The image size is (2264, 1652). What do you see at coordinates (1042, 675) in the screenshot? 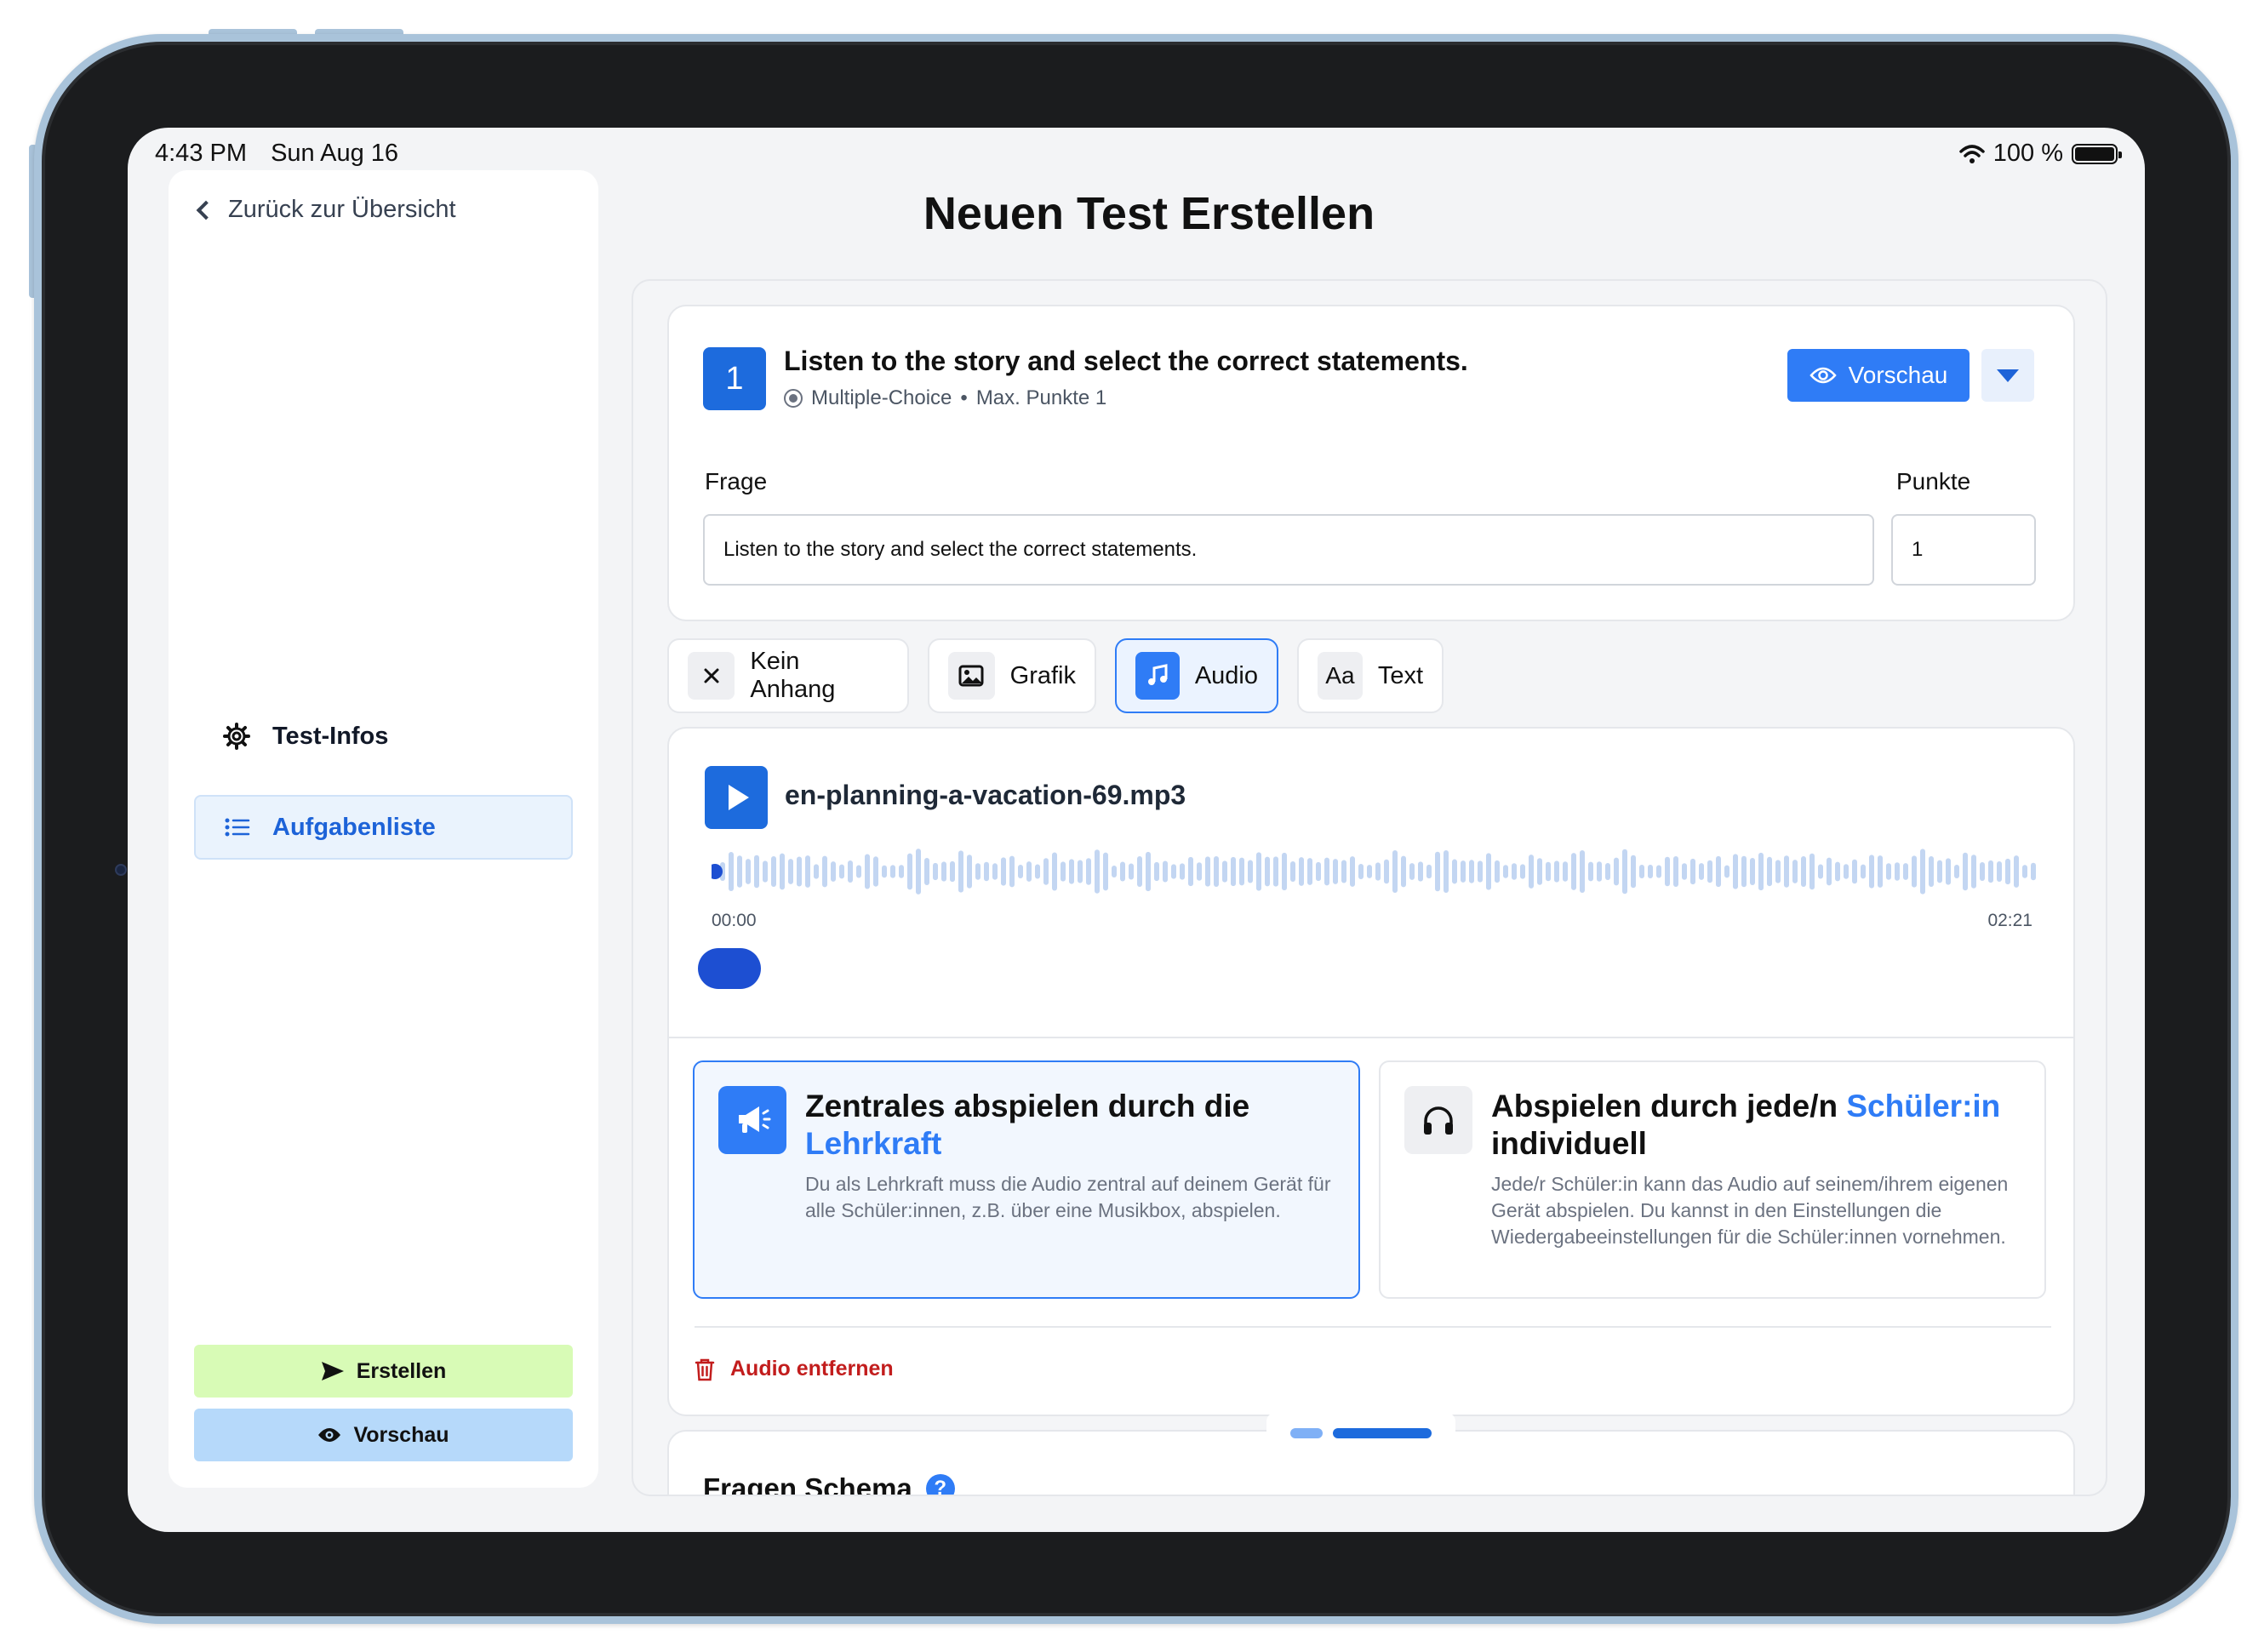
I see `tab-label: Grafik` at bounding box center [1042, 675].